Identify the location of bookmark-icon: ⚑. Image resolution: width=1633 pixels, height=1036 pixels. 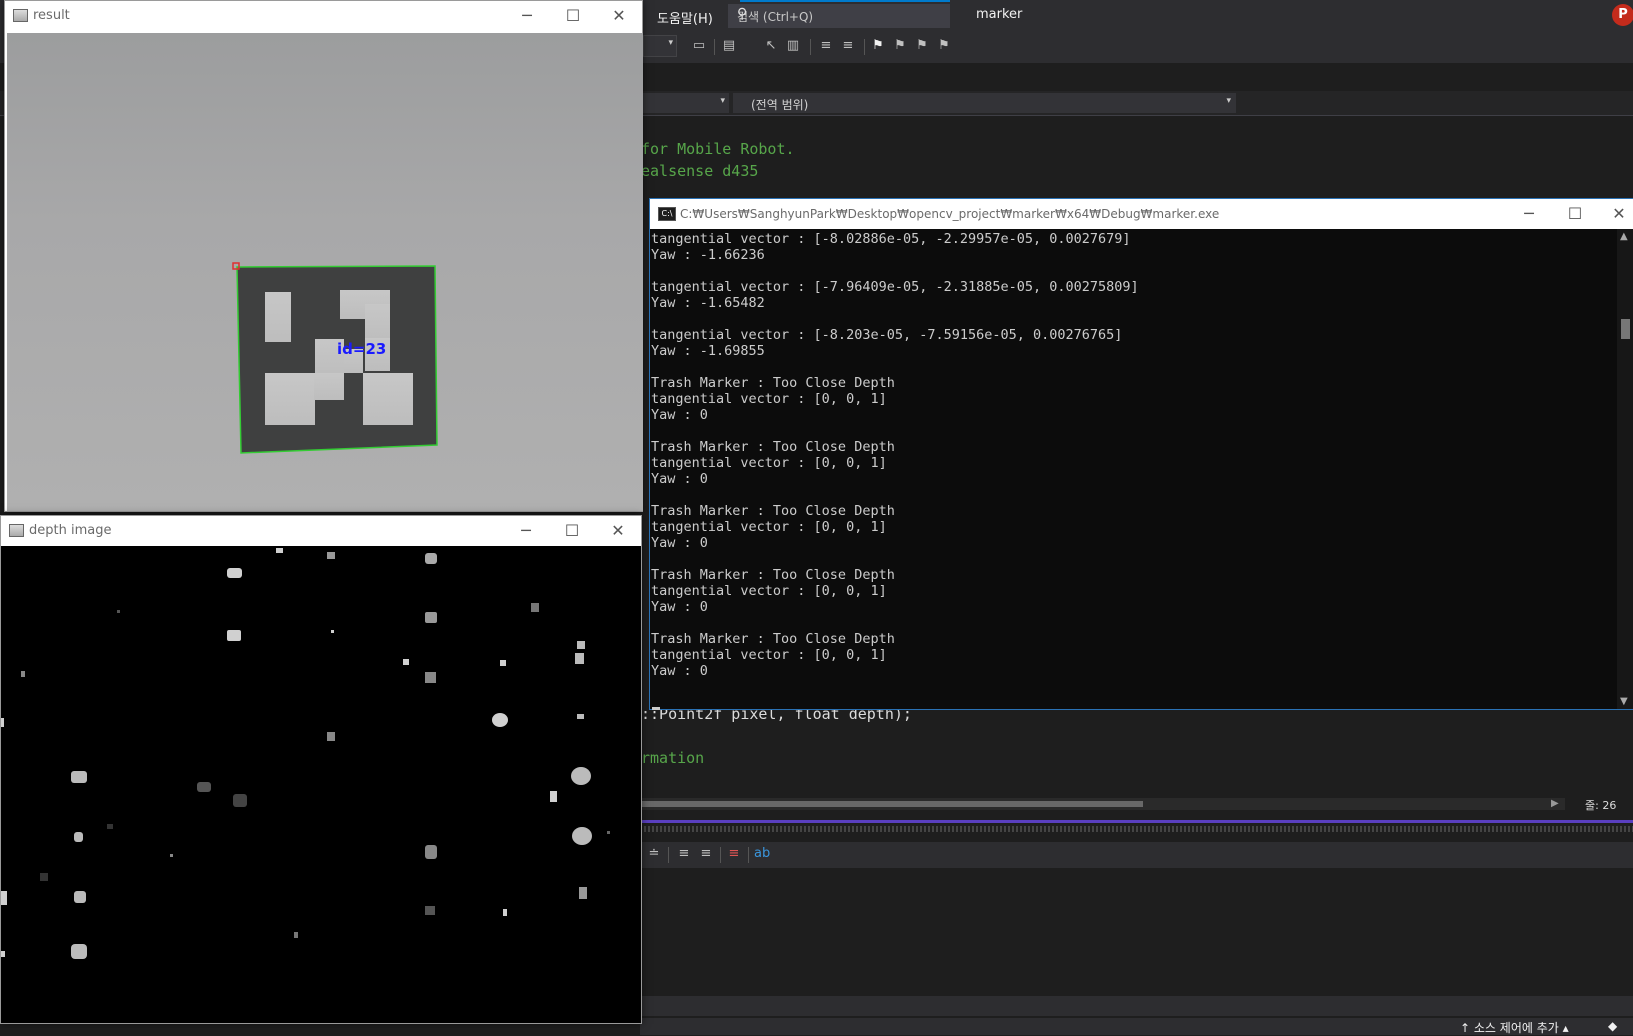
(878, 46).